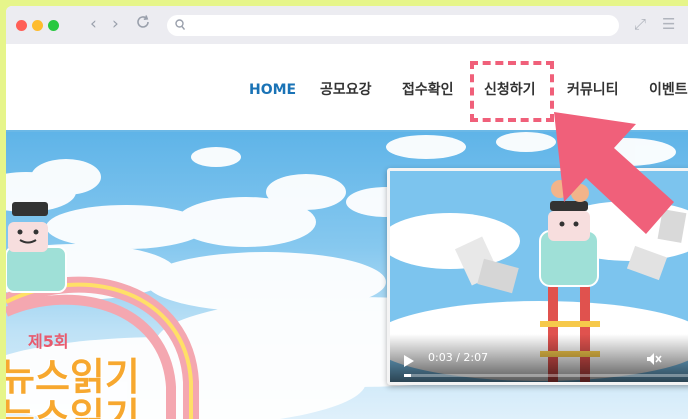 The width and height of the screenshot is (688, 419). I want to click on nav-contest-guide: 공모요강, so click(346, 90).